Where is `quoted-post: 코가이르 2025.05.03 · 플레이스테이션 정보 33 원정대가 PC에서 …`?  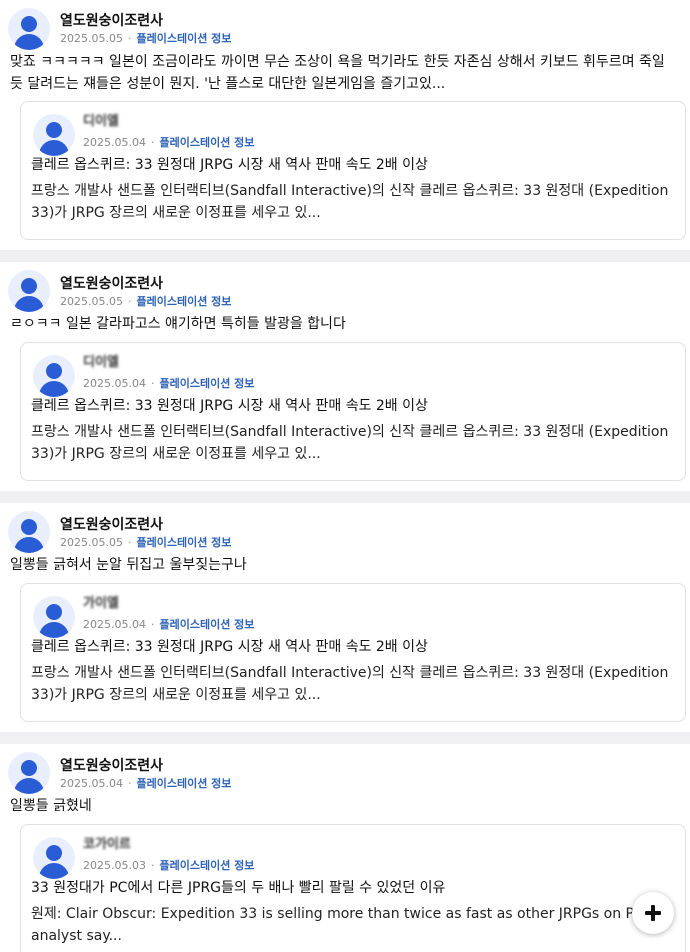
quoted-post: 코가이르 2025.05.03 · 플레이스테이션 정보 33 원정대가 PC에서 … is located at coordinates (353, 888).